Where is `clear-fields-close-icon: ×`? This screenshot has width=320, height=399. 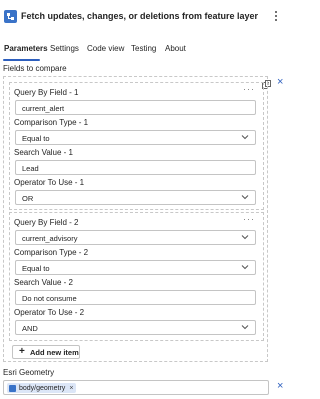
clear-fields-close-icon: × is located at coordinates (280, 82).